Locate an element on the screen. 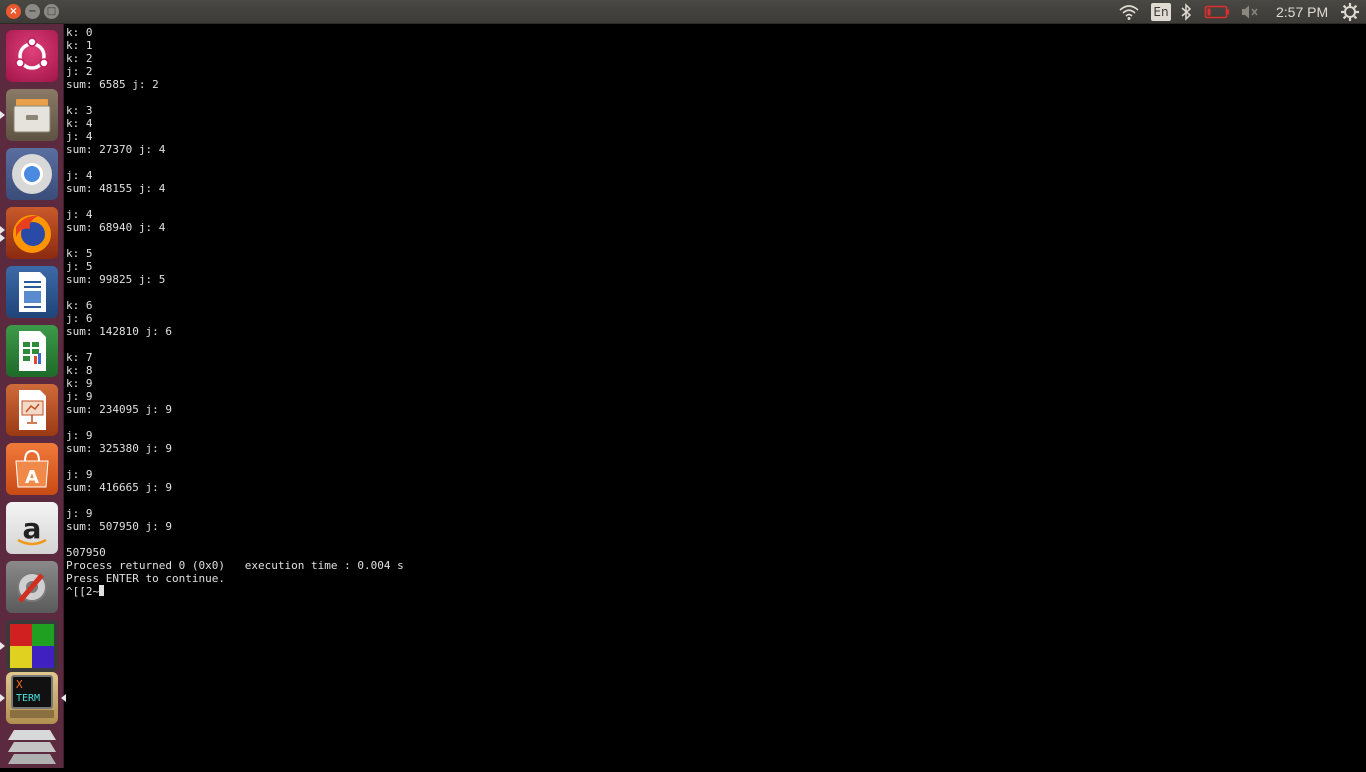  launcher-impress-button is located at coordinates (32, 410).